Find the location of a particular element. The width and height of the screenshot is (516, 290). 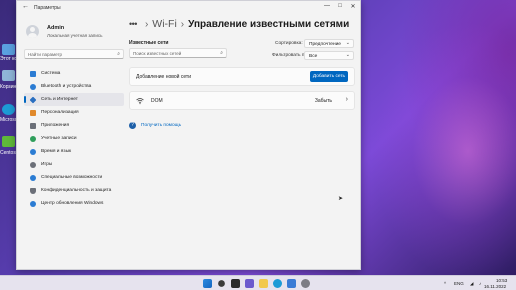

network-name: DOM is located at coordinates (157, 101).